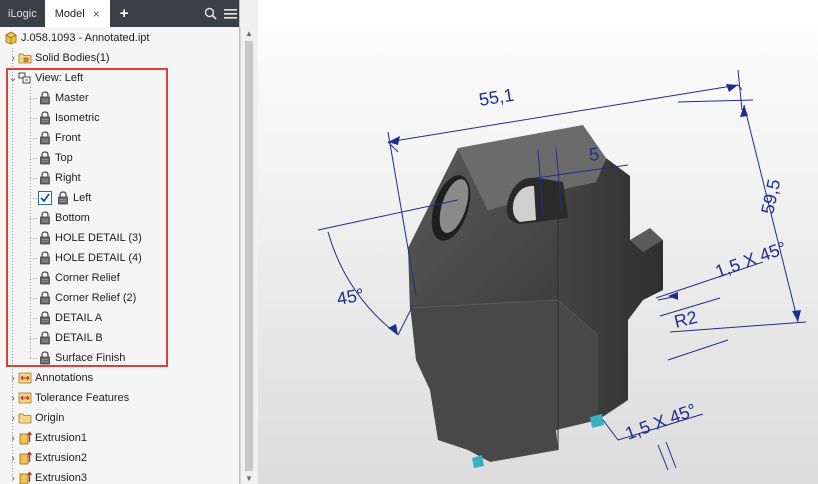 Image resolution: width=818 pixels, height=484 pixels. Describe the element at coordinates (123, 378) in the screenshot. I see `tree-item-annotations: › Annotations` at that location.